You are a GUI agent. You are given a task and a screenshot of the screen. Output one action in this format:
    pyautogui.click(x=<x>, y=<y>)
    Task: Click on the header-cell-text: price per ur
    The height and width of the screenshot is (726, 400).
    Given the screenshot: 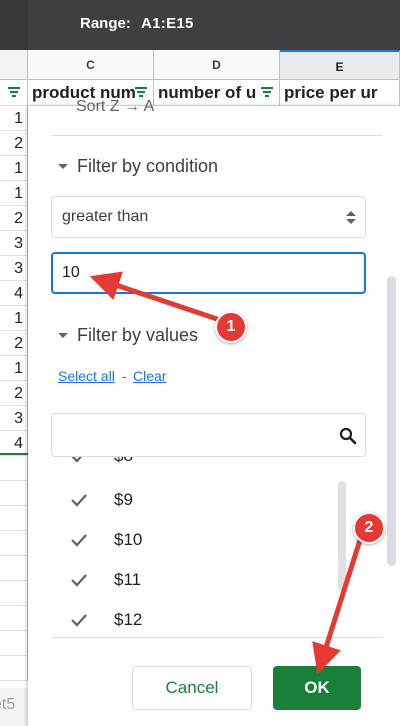 What is the action you would take?
    pyautogui.click(x=331, y=92)
    